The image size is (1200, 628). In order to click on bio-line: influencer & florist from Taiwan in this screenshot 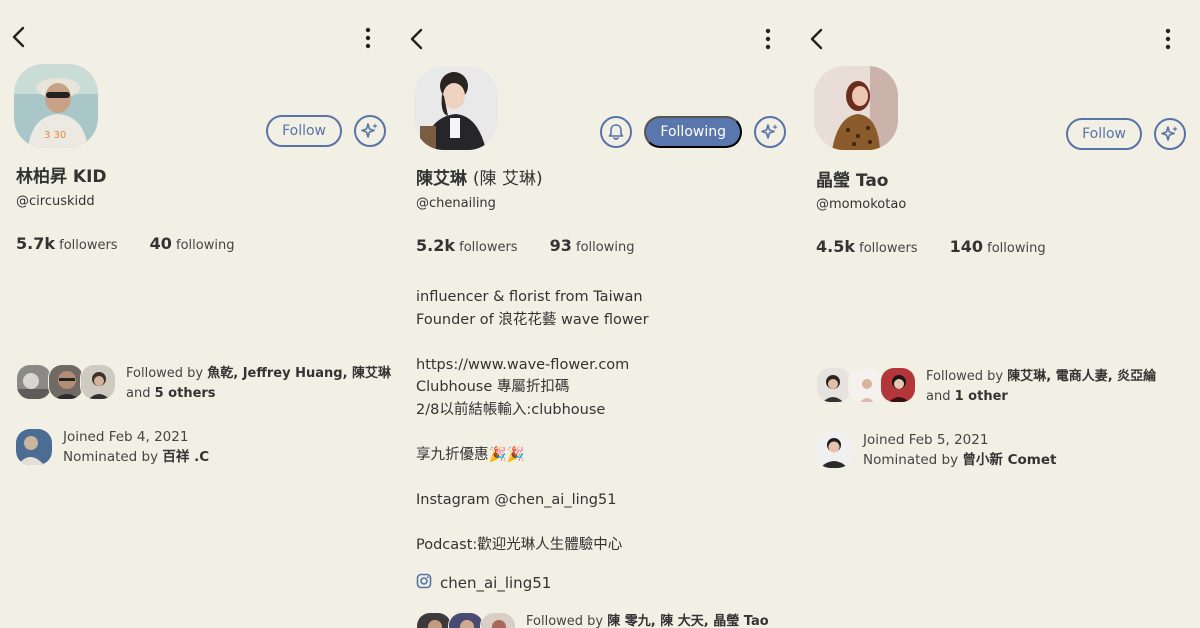, I will do `click(529, 297)`.